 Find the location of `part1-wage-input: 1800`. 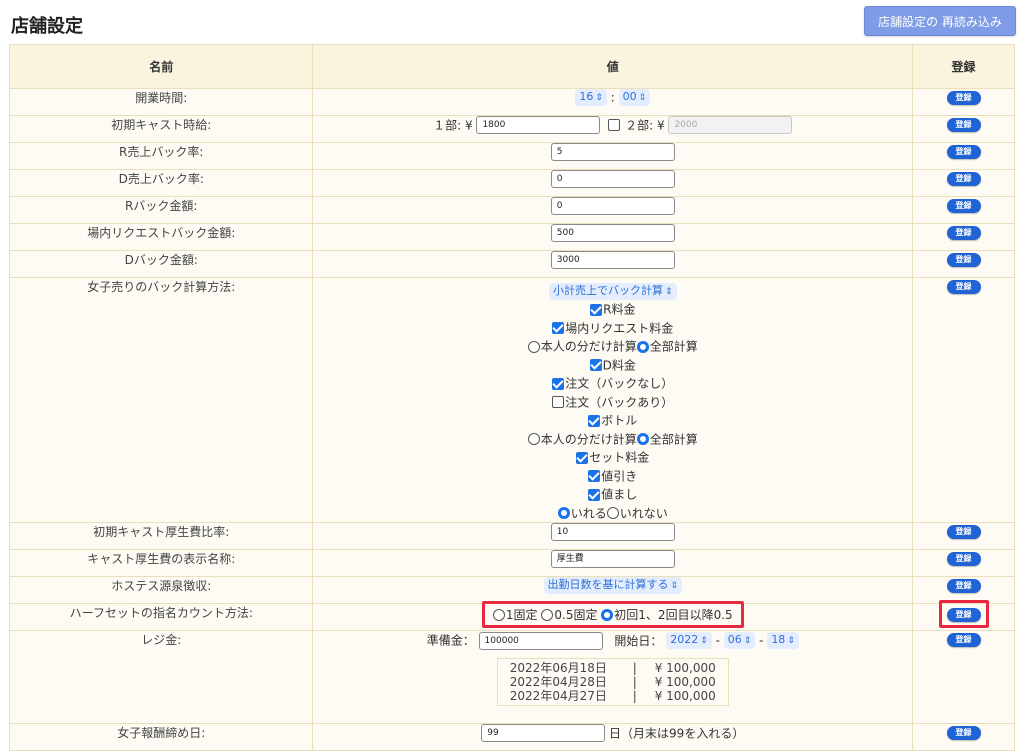

part1-wage-input: 1800 is located at coordinates (538, 125).